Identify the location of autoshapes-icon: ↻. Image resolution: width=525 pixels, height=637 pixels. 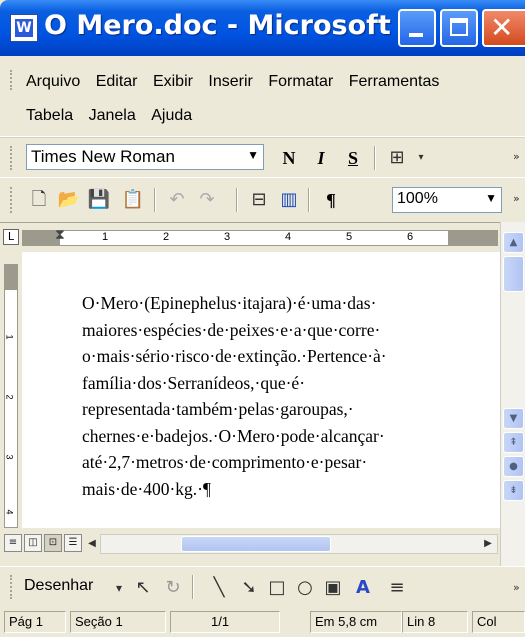
(173, 588).